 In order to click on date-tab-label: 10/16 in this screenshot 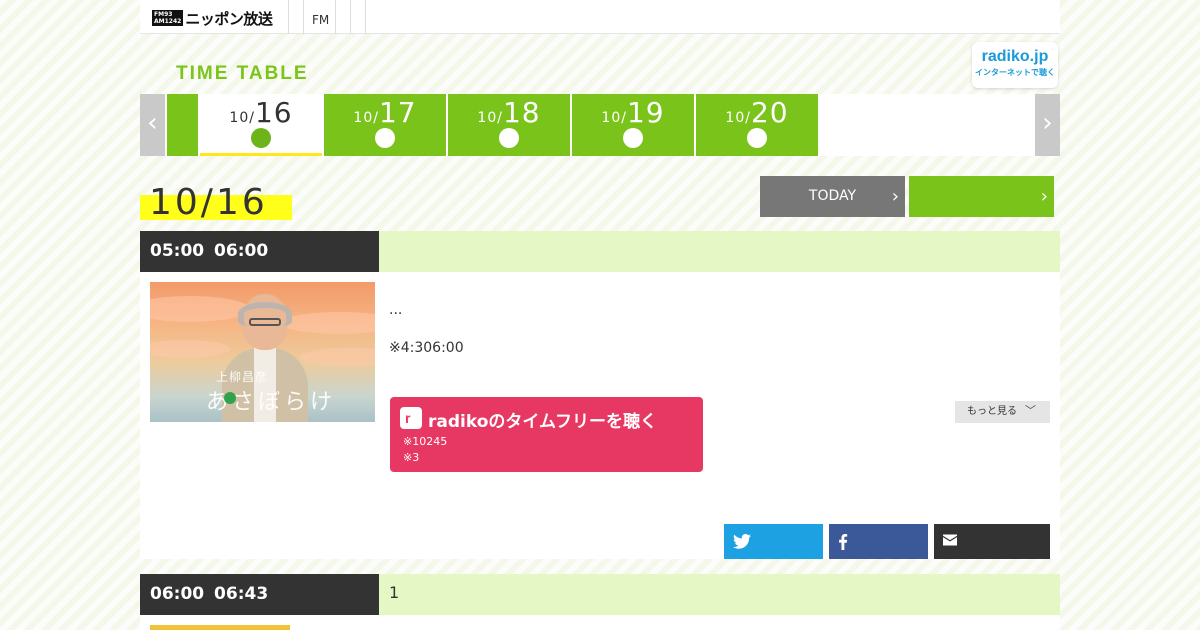, I will do `click(261, 112)`.